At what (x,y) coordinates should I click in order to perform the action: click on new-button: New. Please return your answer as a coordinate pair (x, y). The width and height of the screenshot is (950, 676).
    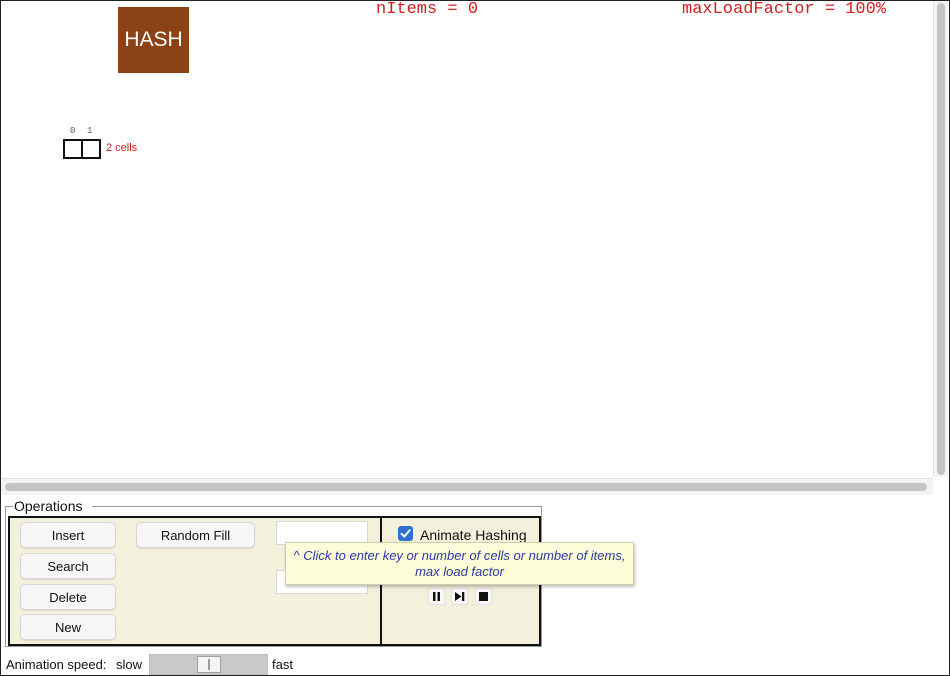
    Looking at the image, I should click on (68, 627).